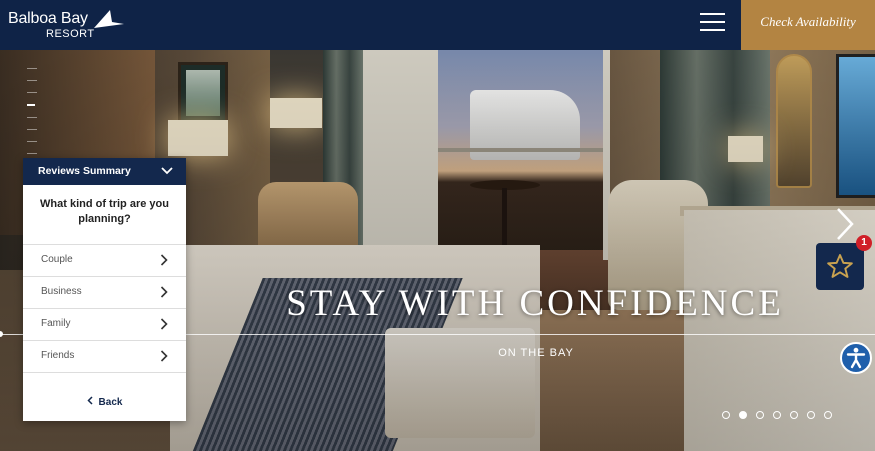  I want to click on panel-title: Reviews Summary, so click(84, 171).